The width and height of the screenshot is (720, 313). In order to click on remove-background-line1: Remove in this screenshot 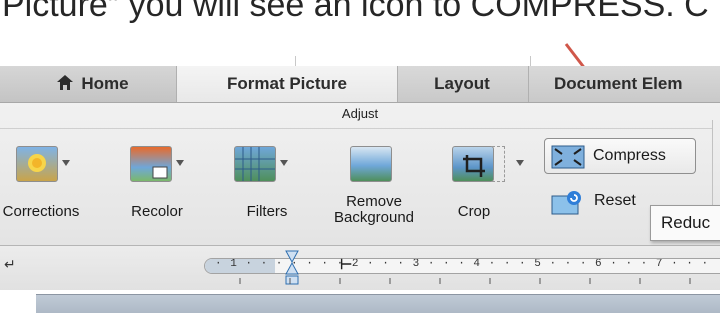, I will do `click(374, 201)`.